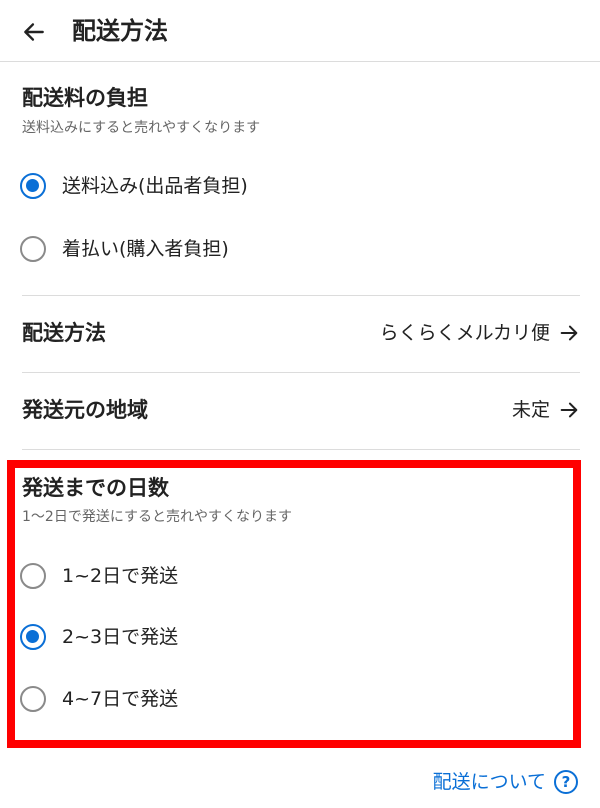 The image size is (600, 808). Describe the element at coordinates (566, 782) in the screenshot. I see `help-icon: ?` at that location.